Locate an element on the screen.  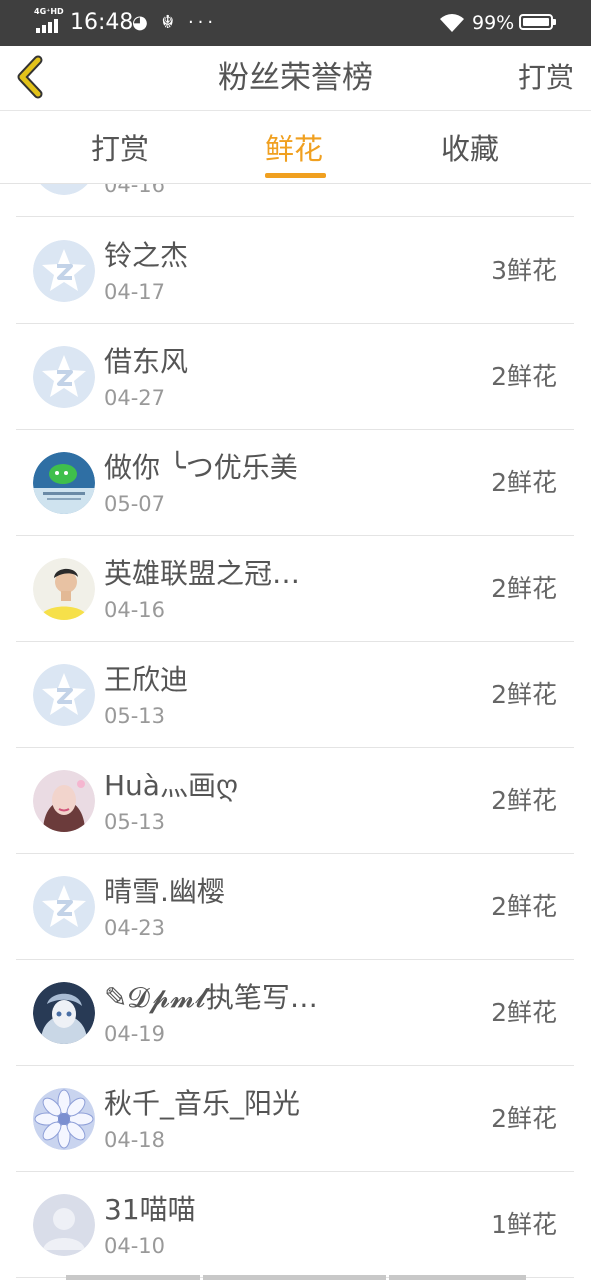
list-item: 王欣迪 05-13 2鲜花 is located at coordinates (295, 695).